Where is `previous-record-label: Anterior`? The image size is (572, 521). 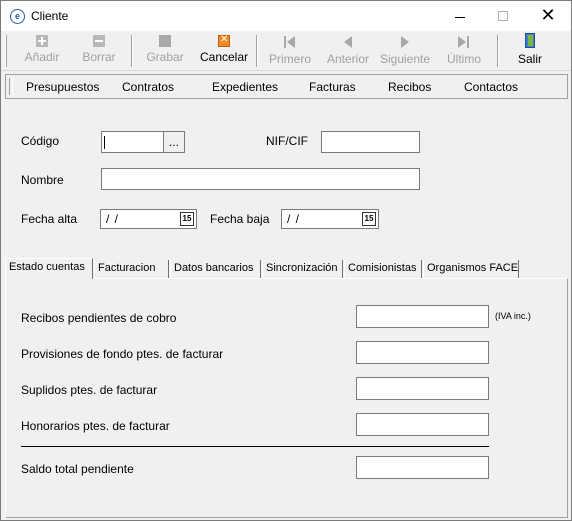
previous-record-label: Anterior is located at coordinates (348, 59).